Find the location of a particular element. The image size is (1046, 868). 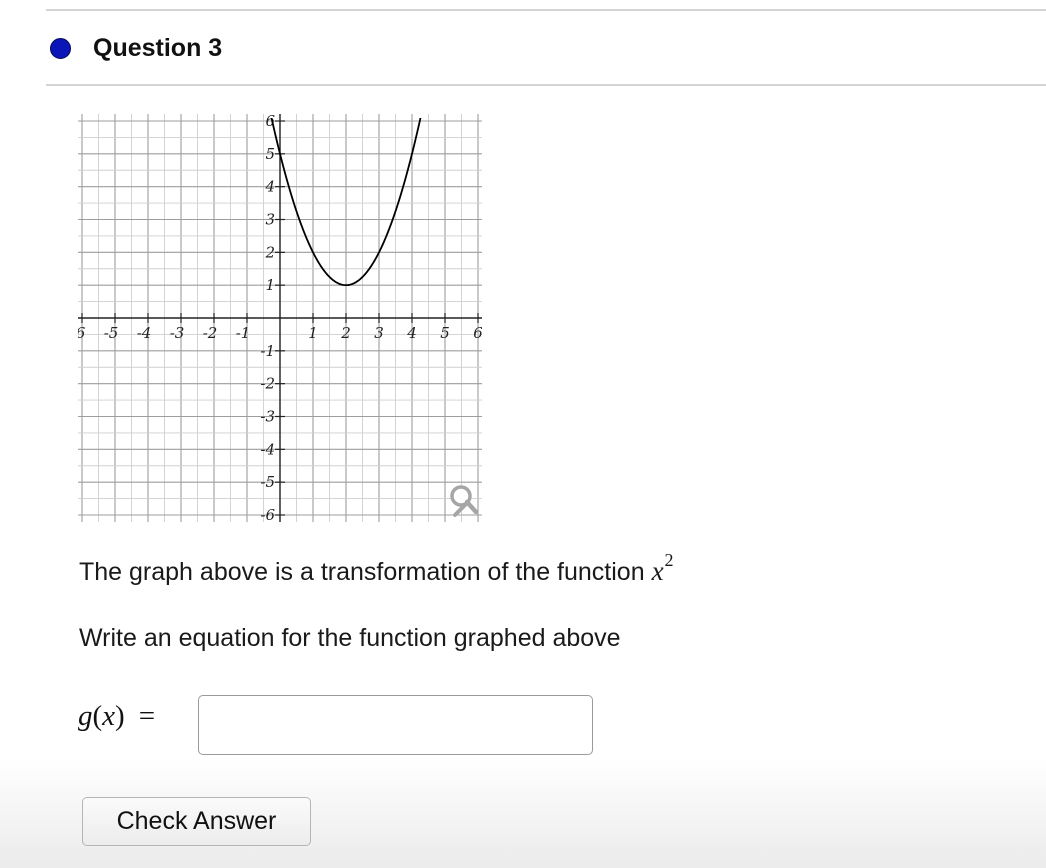

answer-input is located at coordinates (395, 725).